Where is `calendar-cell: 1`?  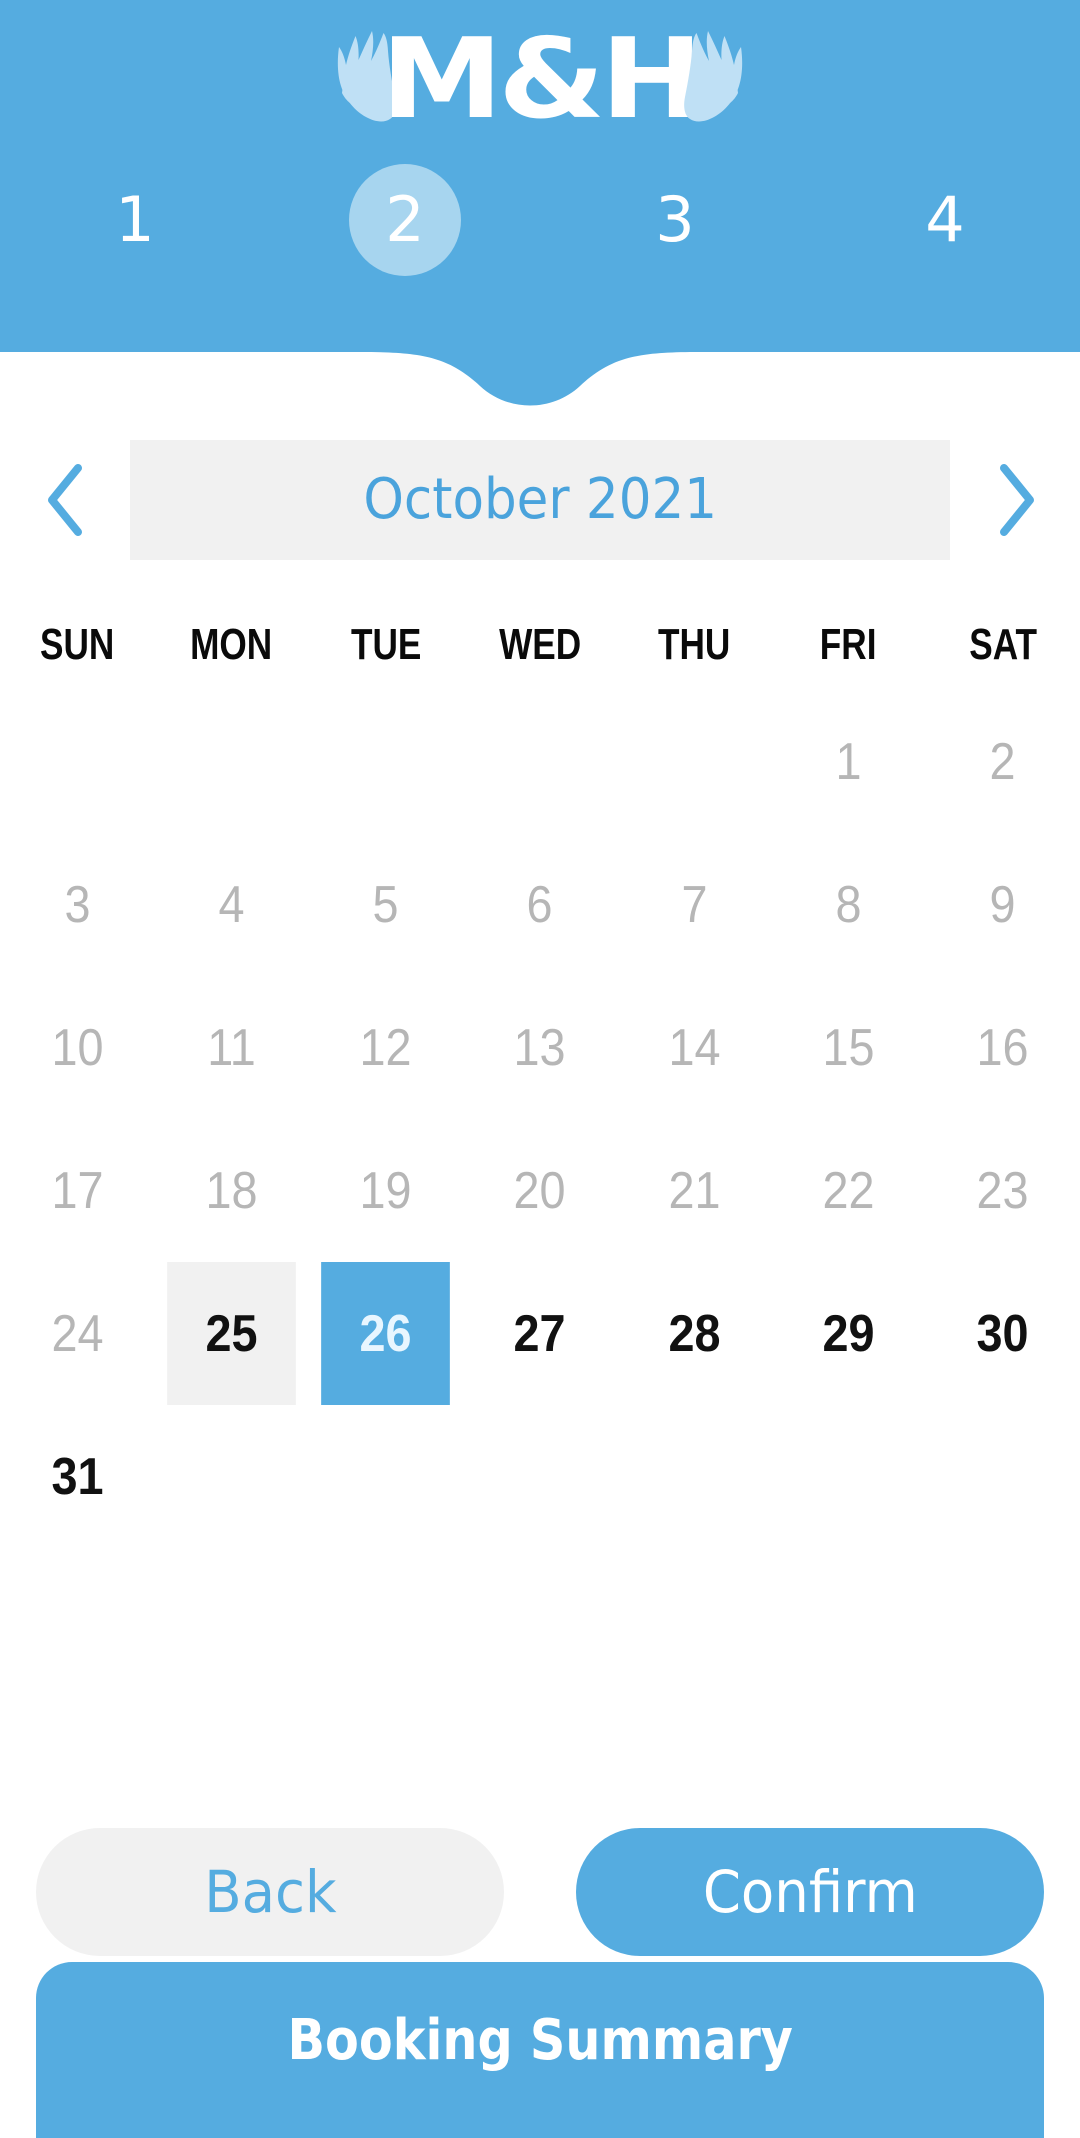
calendar-cell: 1 is located at coordinates (848, 761).